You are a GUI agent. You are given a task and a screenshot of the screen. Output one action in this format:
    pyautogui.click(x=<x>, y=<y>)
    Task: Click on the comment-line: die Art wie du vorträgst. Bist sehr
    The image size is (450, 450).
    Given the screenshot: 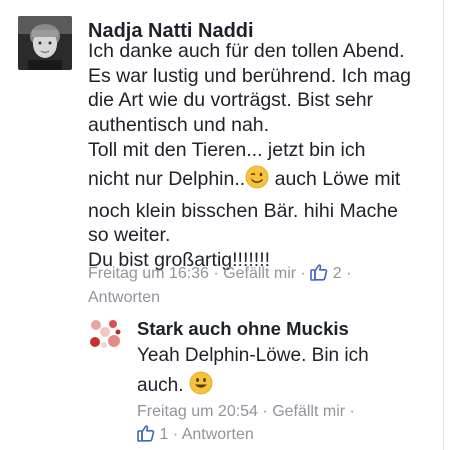 What is the action you would take?
    pyautogui.click(x=231, y=100)
    